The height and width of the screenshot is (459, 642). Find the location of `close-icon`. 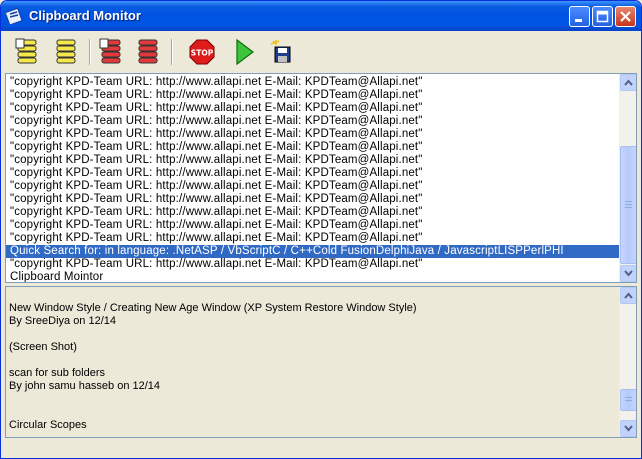

close-icon is located at coordinates (625, 16).